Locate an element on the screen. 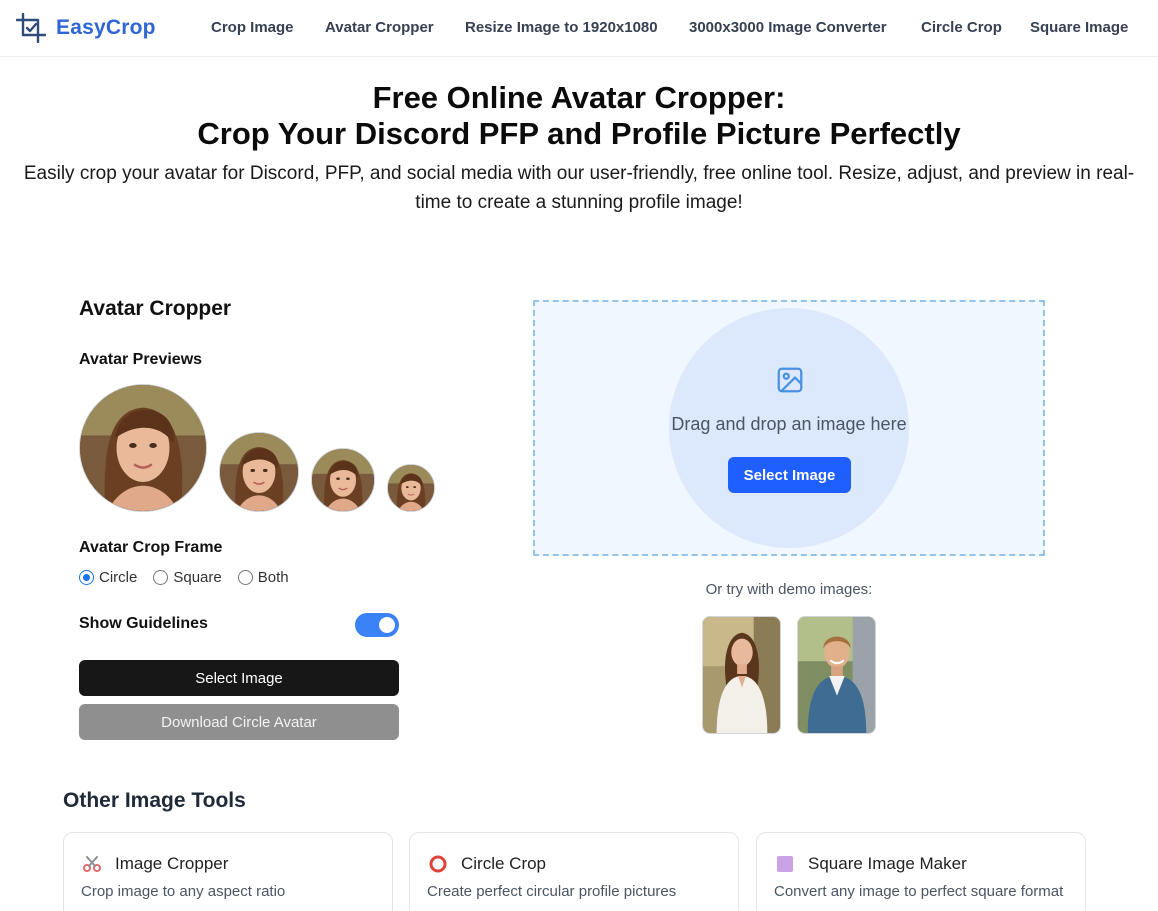 The width and height of the screenshot is (1158, 911). radio-square-dot is located at coordinates (161, 577).